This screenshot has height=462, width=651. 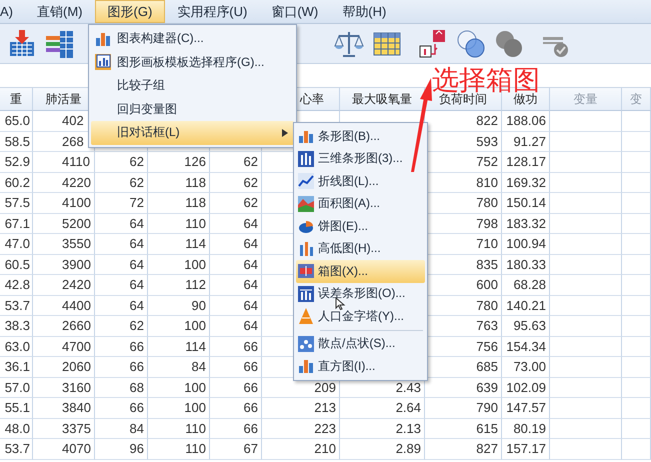 I want to click on table-cell: 183.32, so click(x=526, y=224).